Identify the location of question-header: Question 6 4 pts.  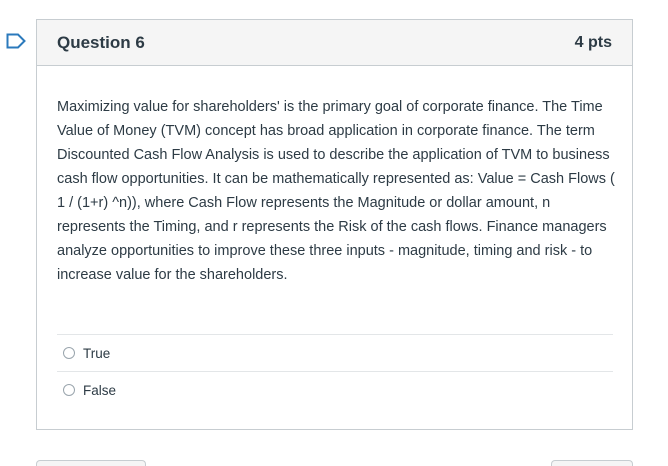
(334, 43).